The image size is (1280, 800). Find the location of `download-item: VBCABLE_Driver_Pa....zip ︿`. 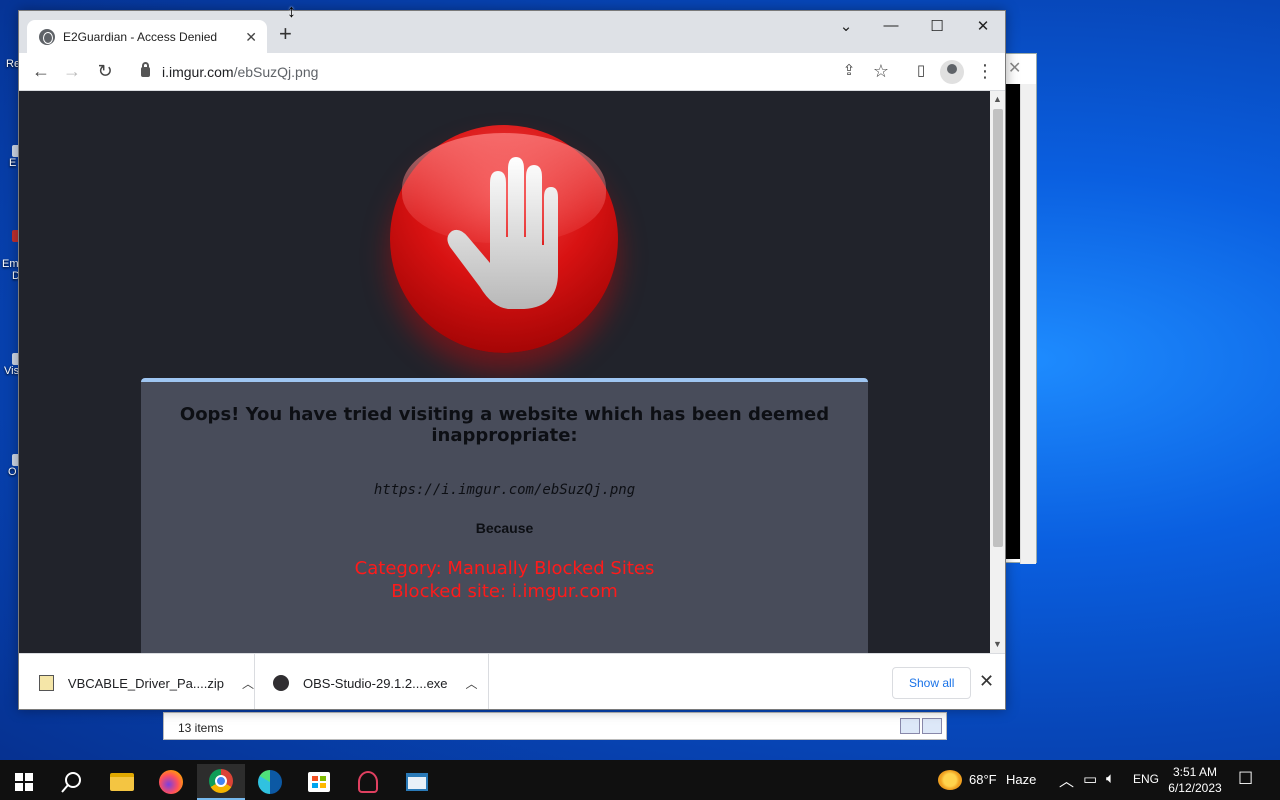

download-item: VBCABLE_Driver_Pa....zip ︿ is located at coordinates (137, 681).